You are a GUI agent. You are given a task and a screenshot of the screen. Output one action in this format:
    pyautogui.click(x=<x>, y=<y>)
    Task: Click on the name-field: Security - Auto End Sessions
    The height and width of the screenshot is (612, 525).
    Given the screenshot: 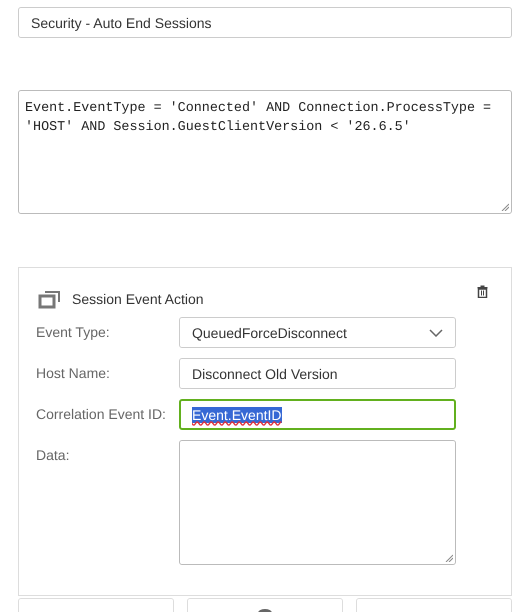 What is the action you would take?
    pyautogui.click(x=265, y=22)
    